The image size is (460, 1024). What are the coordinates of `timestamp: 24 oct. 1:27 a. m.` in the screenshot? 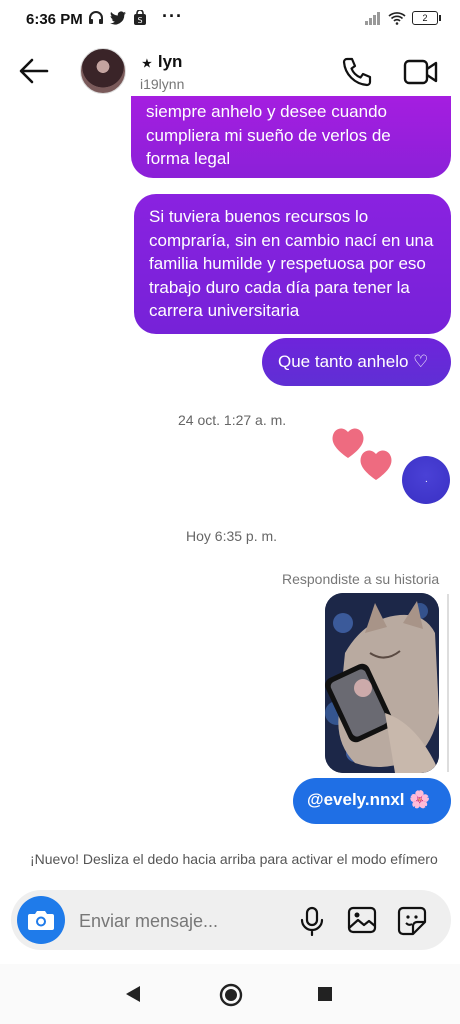 It's located at (232, 420).